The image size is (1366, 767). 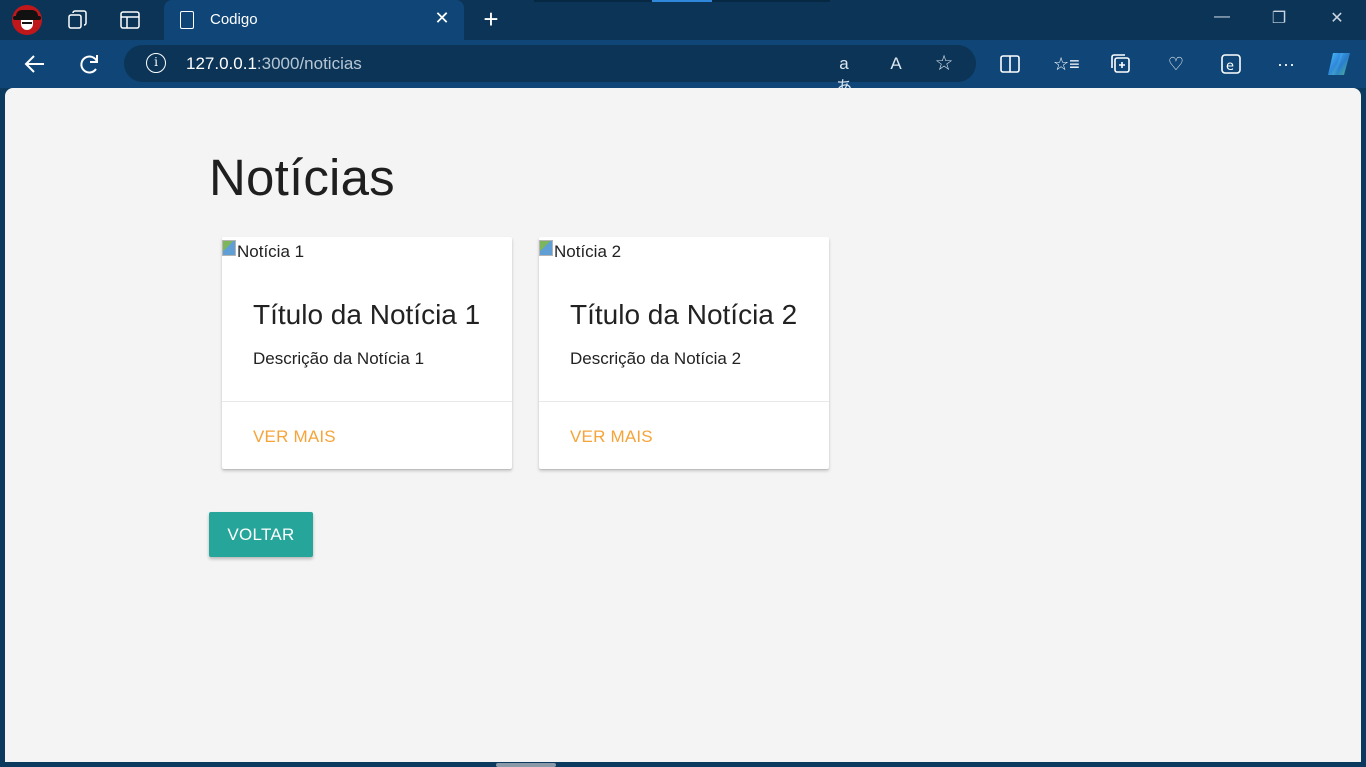 I want to click on scroll-thumb, so click(x=526, y=765).